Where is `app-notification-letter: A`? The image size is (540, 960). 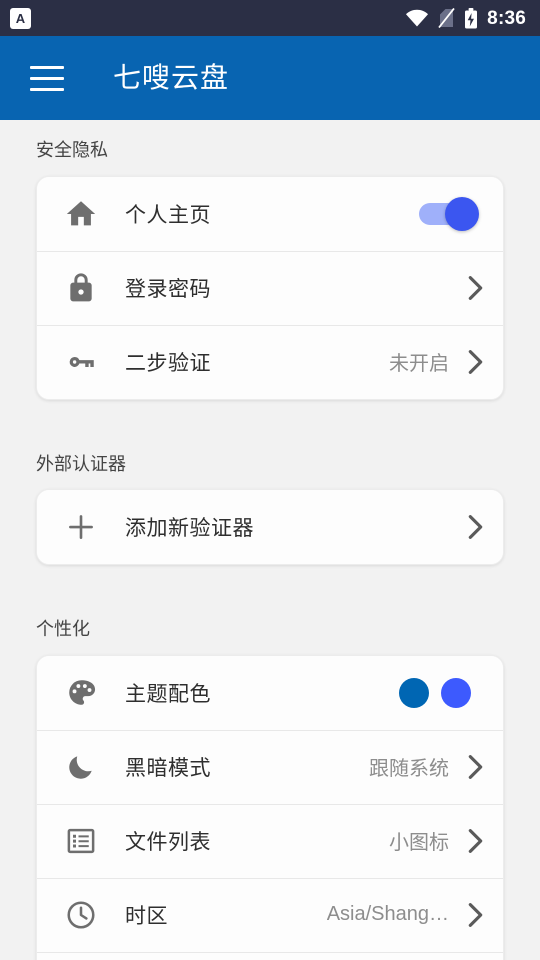 app-notification-letter: A is located at coordinates (20, 18).